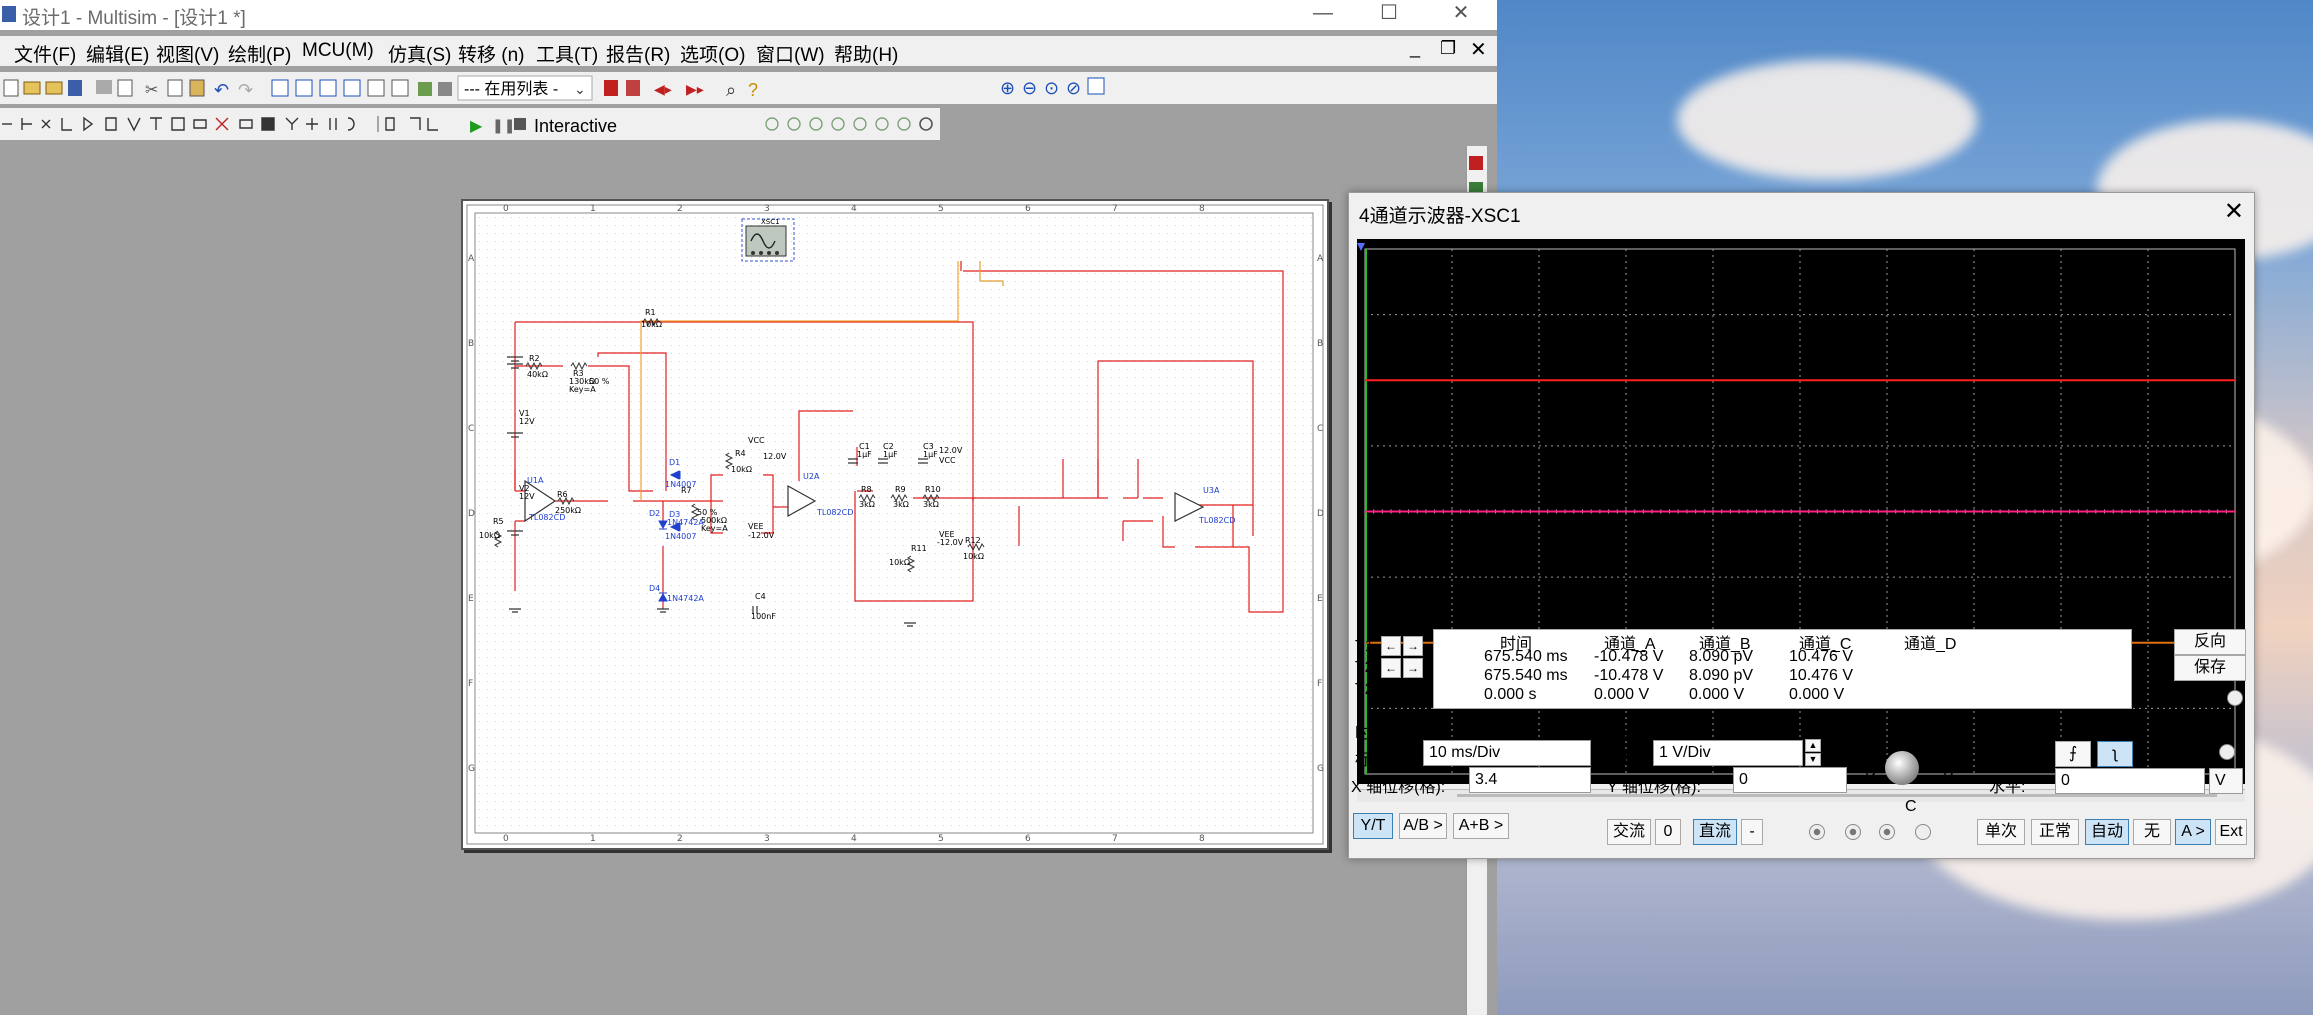 The width and height of the screenshot is (2313, 1015). I want to click on menu-tools: 工具(T), so click(567, 53).